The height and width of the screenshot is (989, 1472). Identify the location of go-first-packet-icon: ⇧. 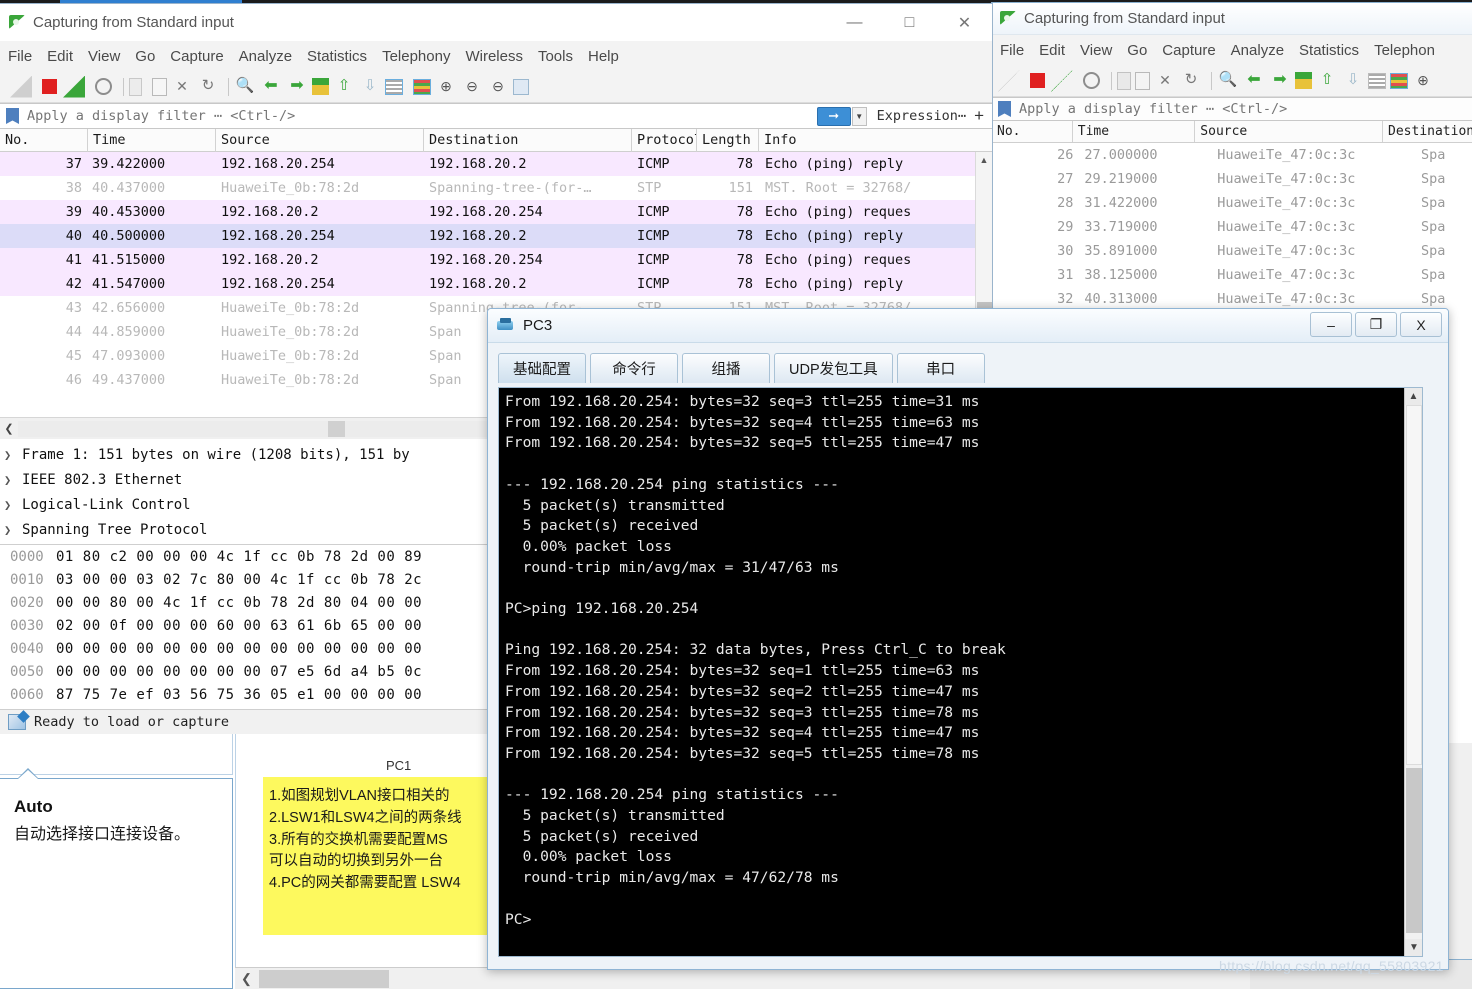
(1327, 81).